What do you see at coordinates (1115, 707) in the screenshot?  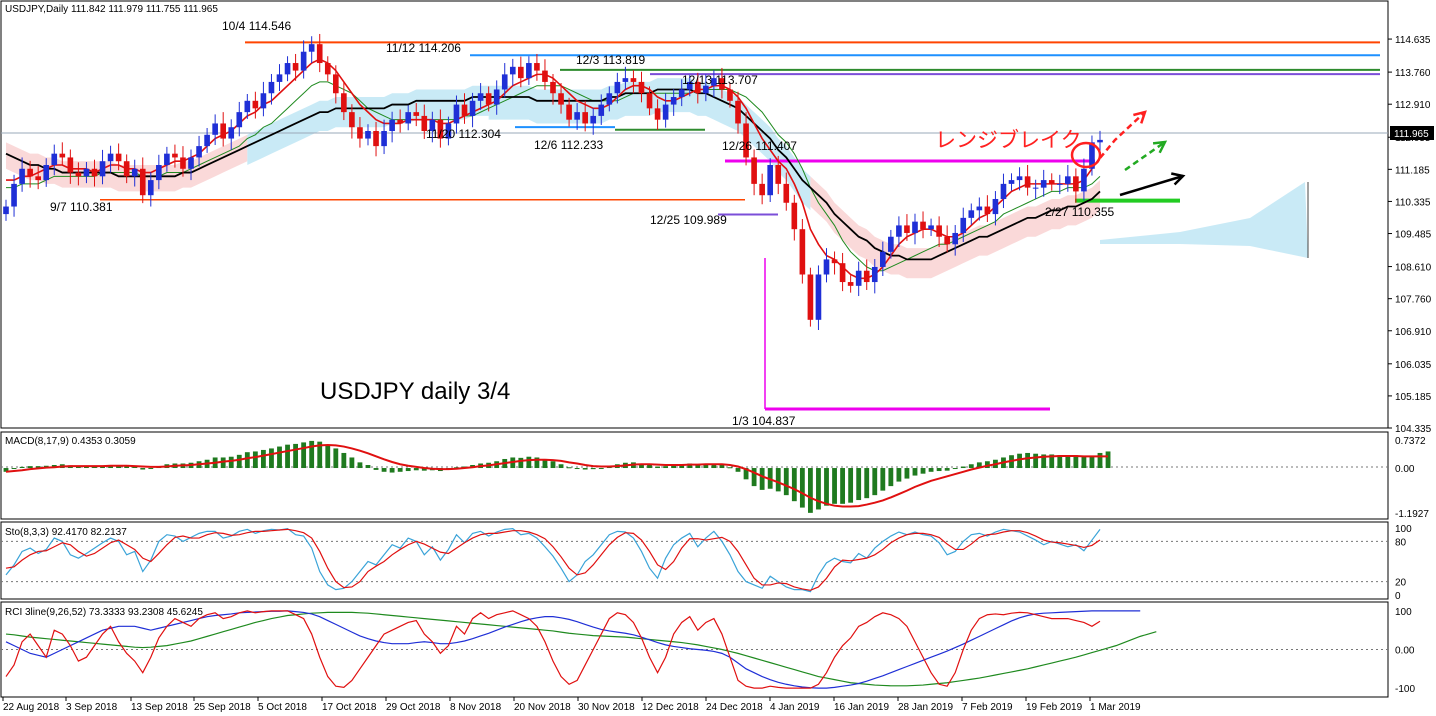 I see `time-tick-label: 1 Mar 2019` at bounding box center [1115, 707].